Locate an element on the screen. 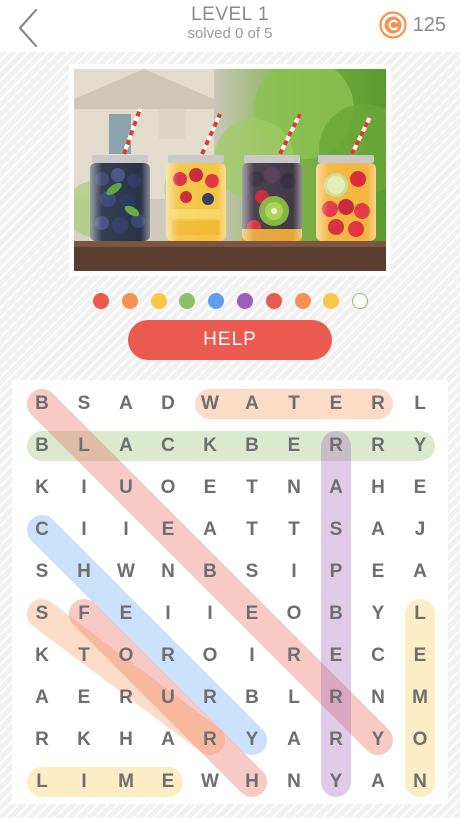 The image size is (460, 818). grid-letter: F is located at coordinates (84, 614).